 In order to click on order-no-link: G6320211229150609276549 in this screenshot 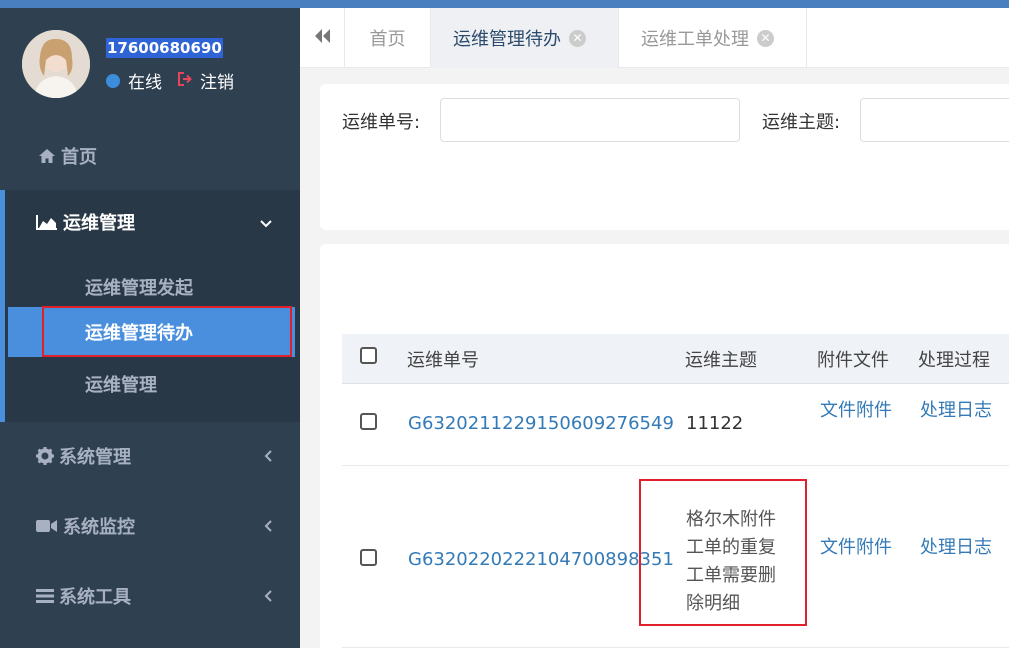, I will do `click(541, 423)`.